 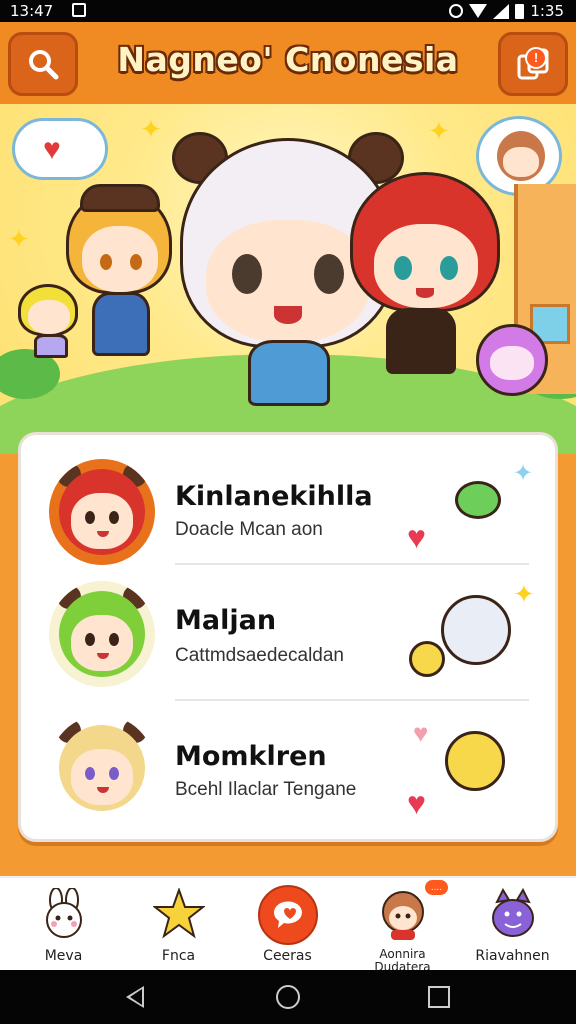 I want to click on chibi-character-blonde, so click(x=121, y=284).